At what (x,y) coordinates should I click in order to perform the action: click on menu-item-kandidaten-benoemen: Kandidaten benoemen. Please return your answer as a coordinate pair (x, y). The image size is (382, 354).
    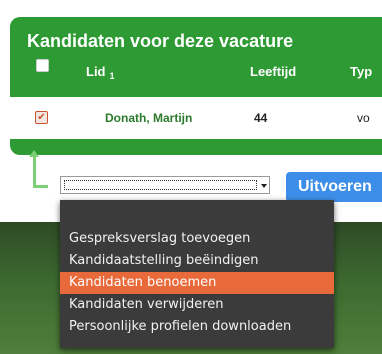
    Looking at the image, I should click on (197, 283).